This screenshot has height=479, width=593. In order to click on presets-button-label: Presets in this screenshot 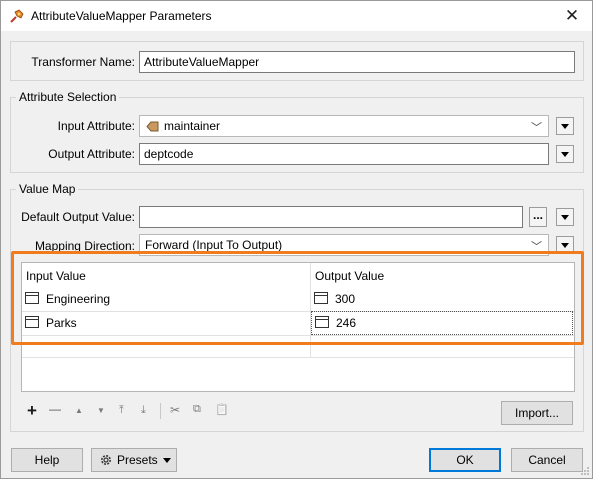, I will do `click(137, 460)`.